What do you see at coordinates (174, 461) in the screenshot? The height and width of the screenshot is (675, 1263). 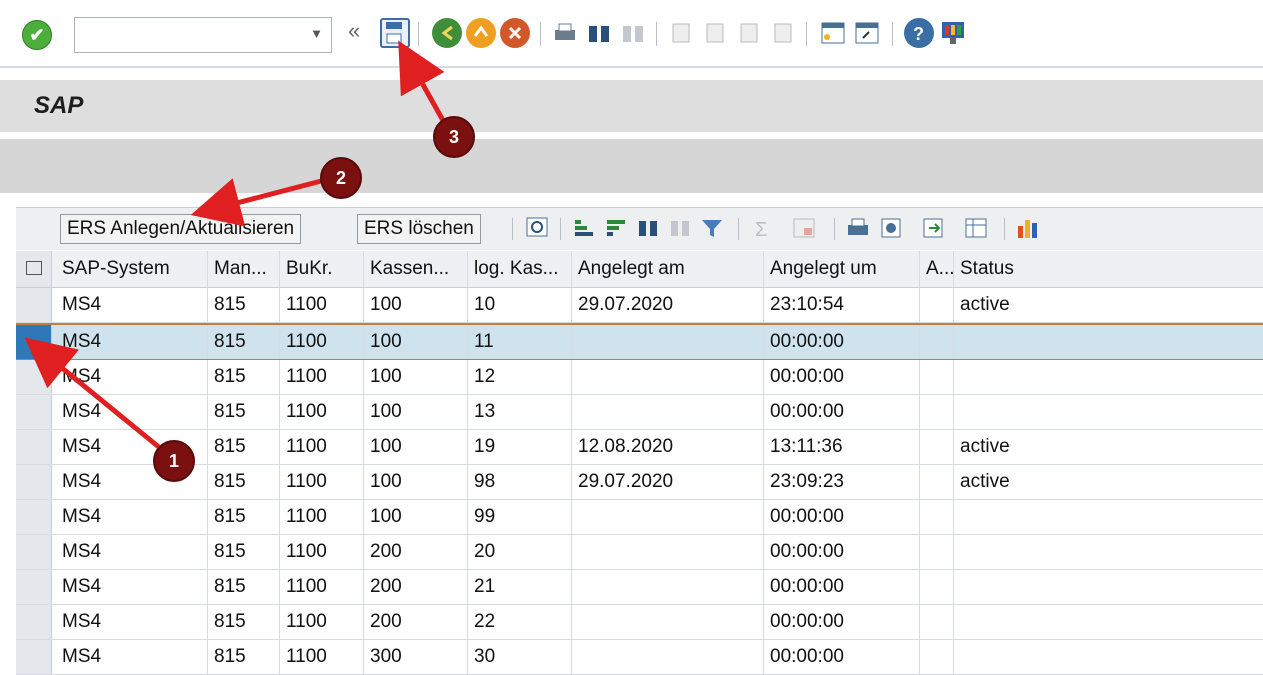 I see `callout-badge-1: 1` at bounding box center [174, 461].